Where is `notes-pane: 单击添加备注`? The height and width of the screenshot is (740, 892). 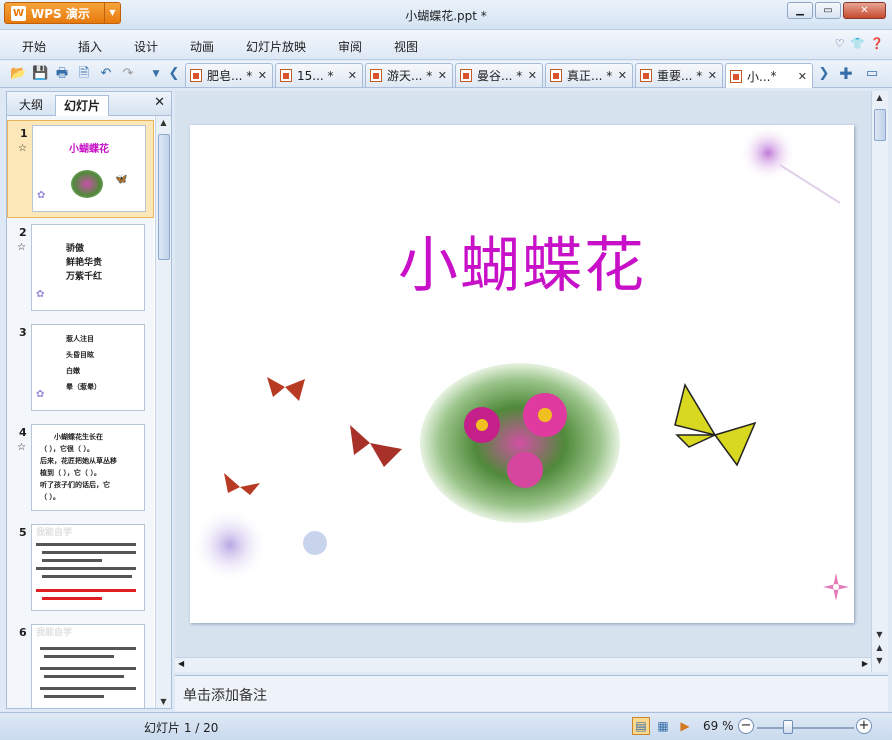 notes-pane: 单击添加备注 is located at coordinates (531, 693).